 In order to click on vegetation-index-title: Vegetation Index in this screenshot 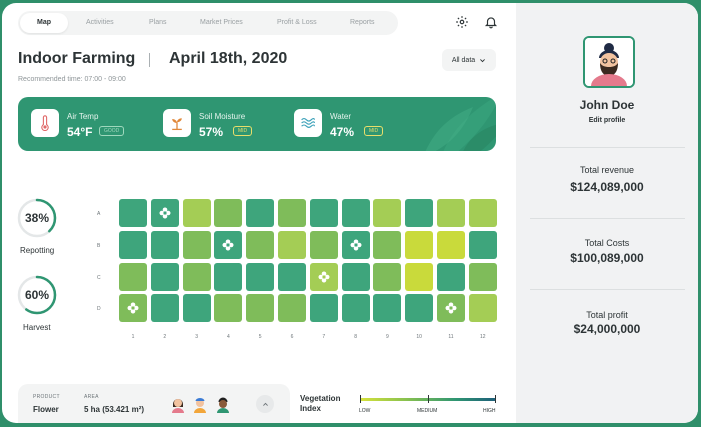, I will do `click(320, 404)`.